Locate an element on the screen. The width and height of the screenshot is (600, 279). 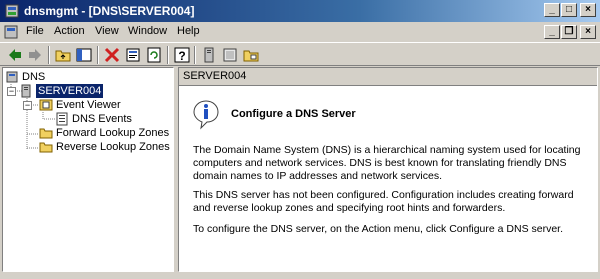
mdi-close-button: × is located at coordinates (588, 32).